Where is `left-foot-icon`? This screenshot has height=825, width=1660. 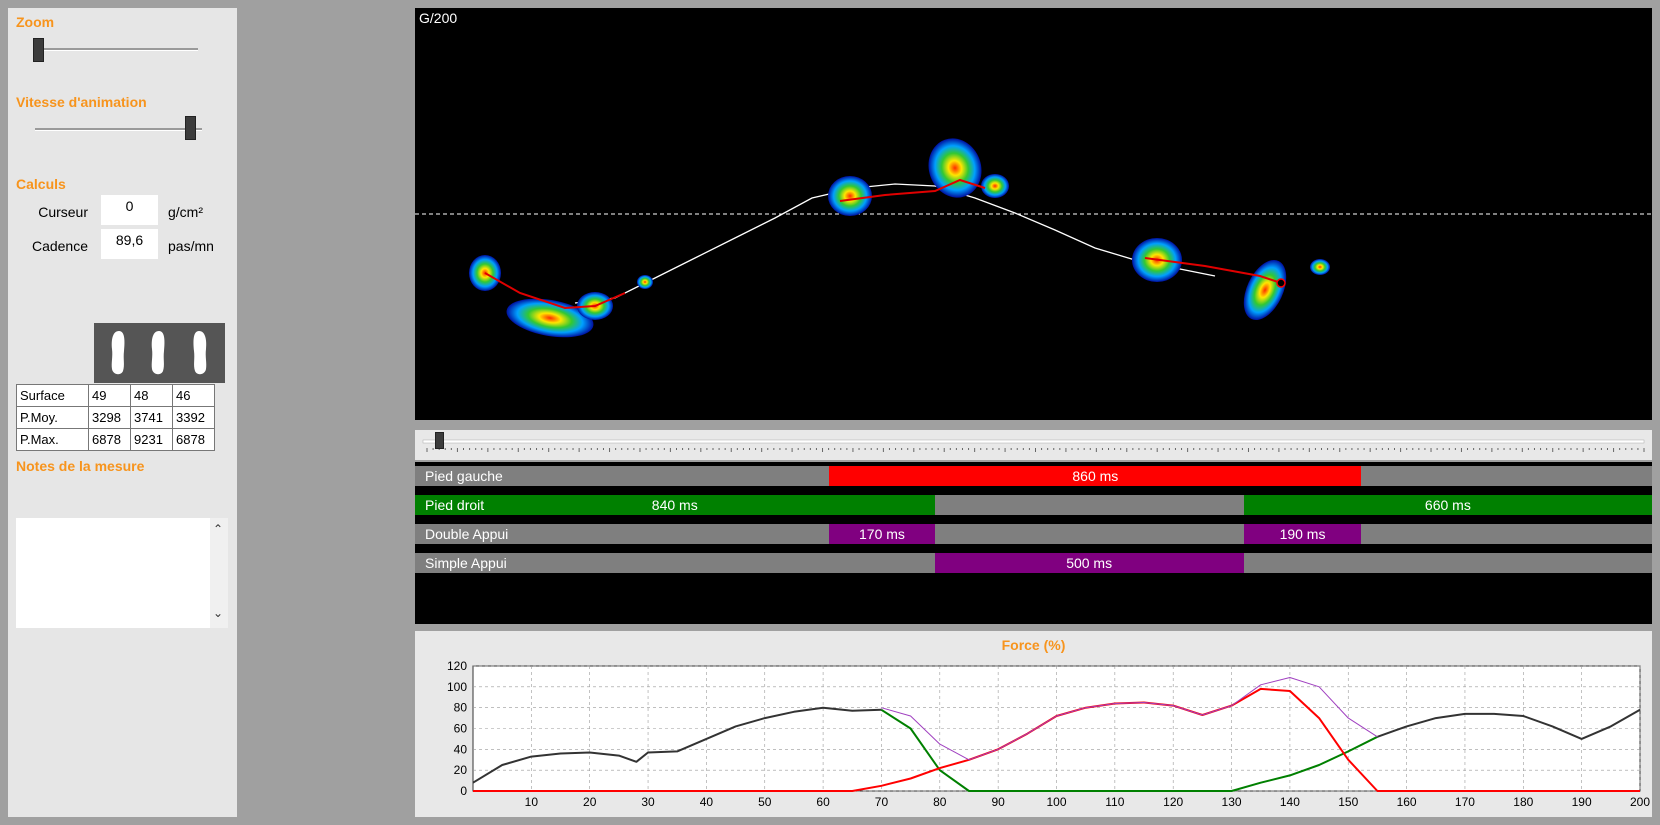 left-foot-icon is located at coordinates (118, 353).